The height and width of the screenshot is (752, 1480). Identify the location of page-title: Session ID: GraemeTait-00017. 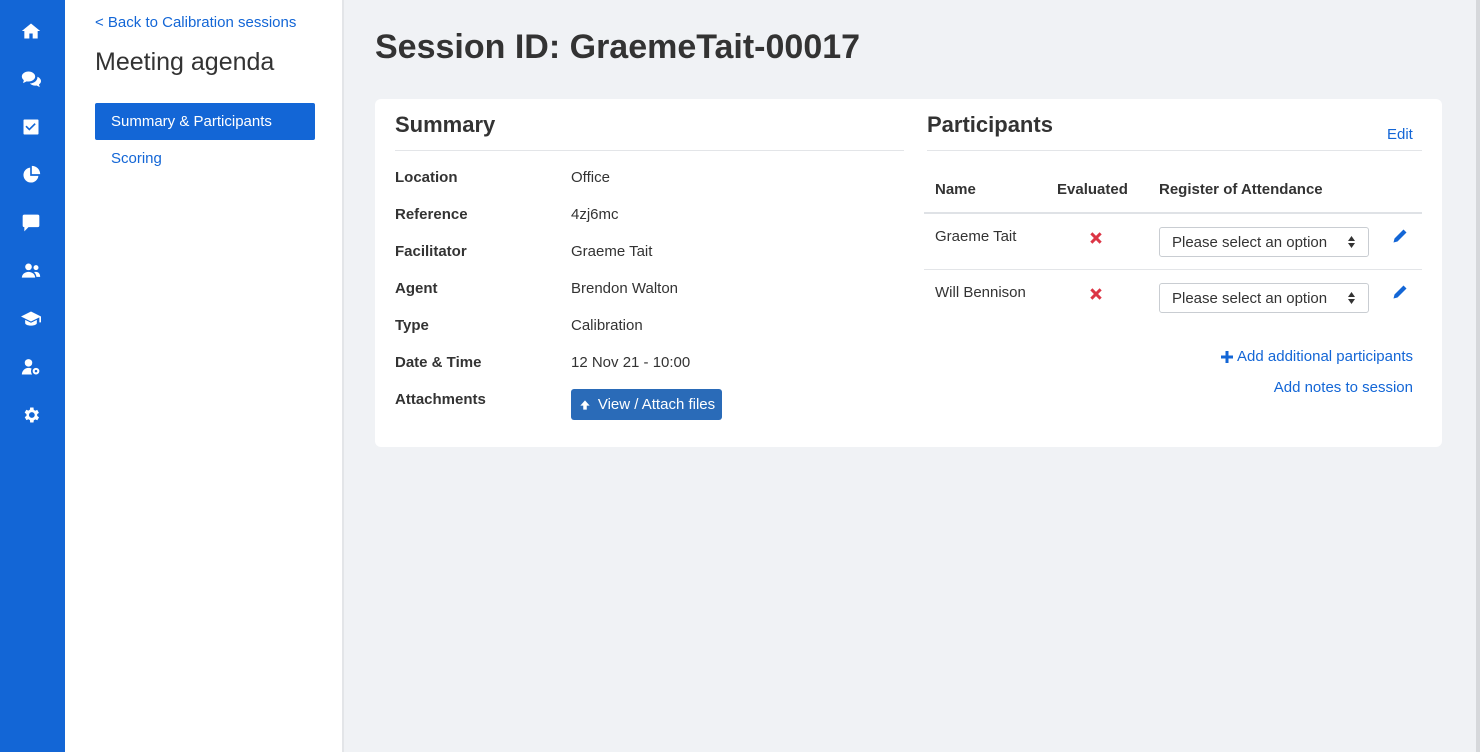
(617, 47).